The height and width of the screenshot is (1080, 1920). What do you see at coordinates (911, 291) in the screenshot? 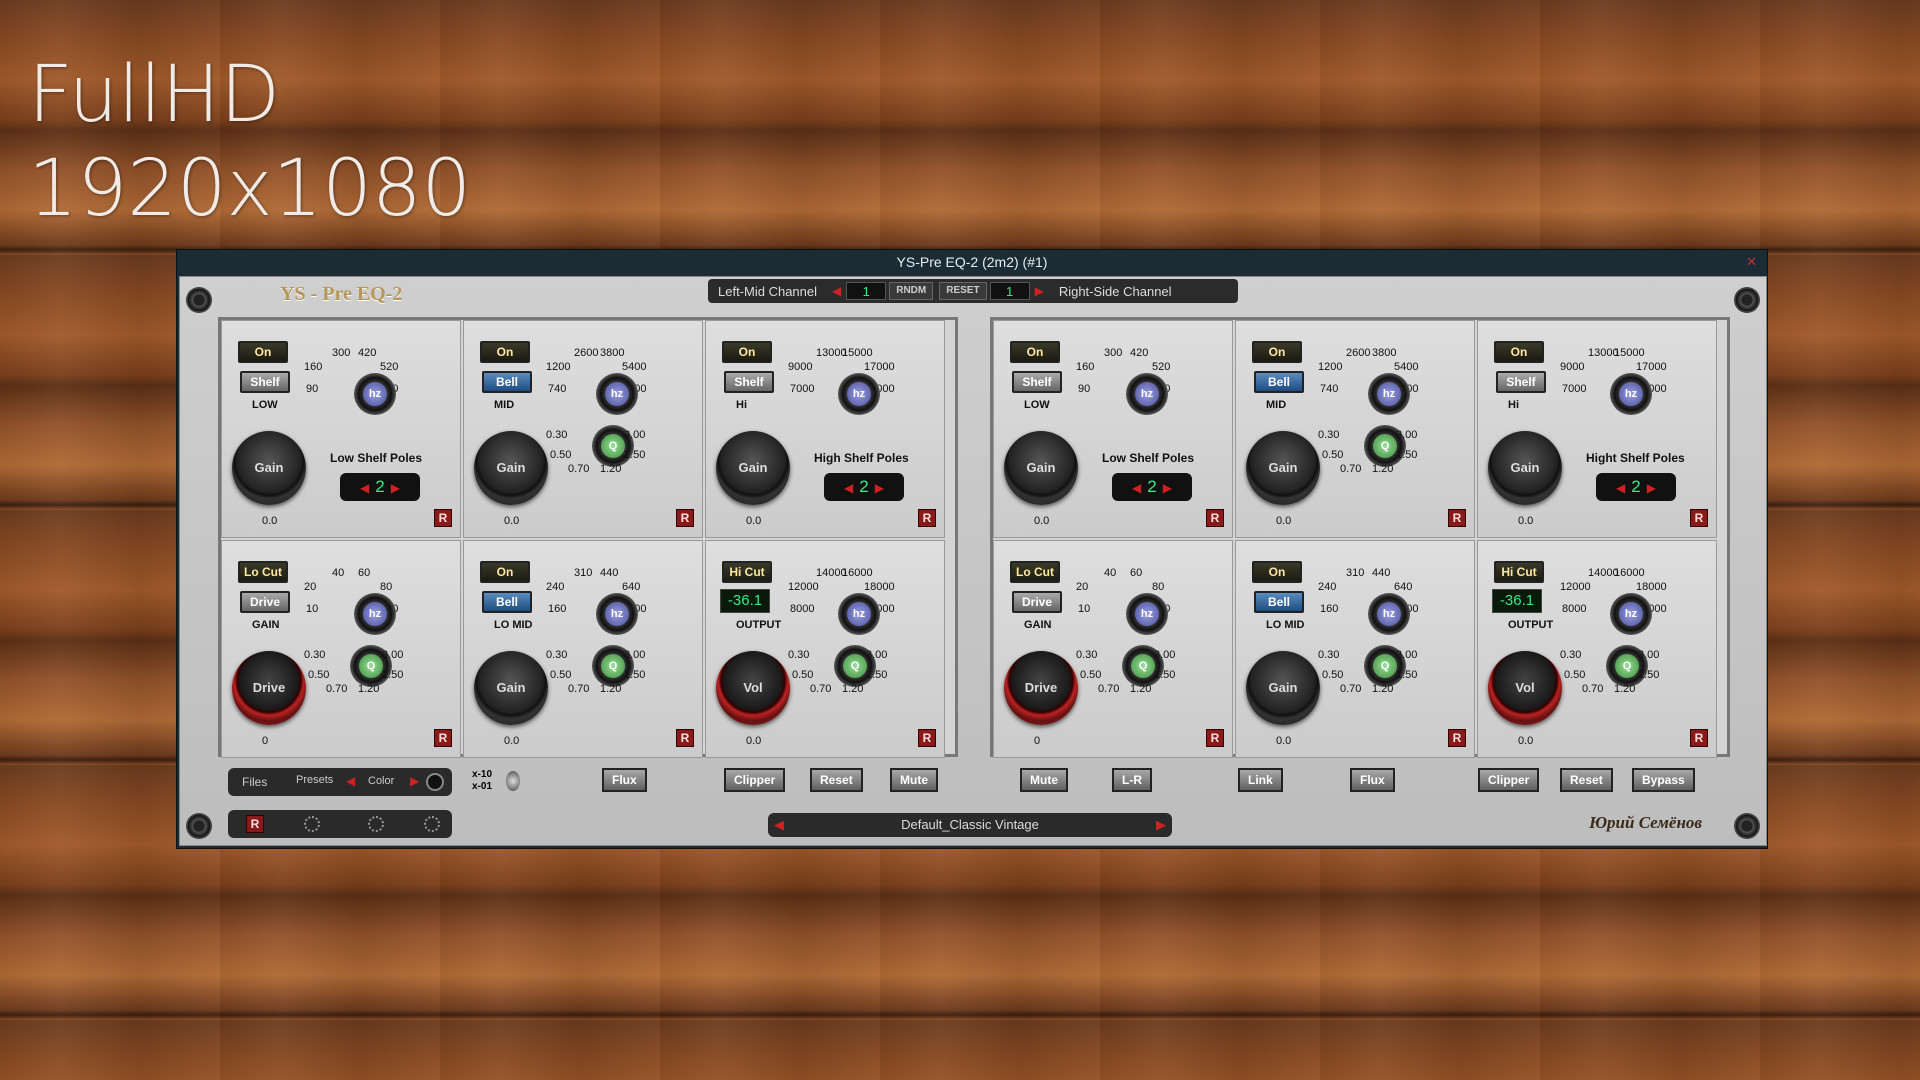
I see `random-button: RNDM` at bounding box center [911, 291].